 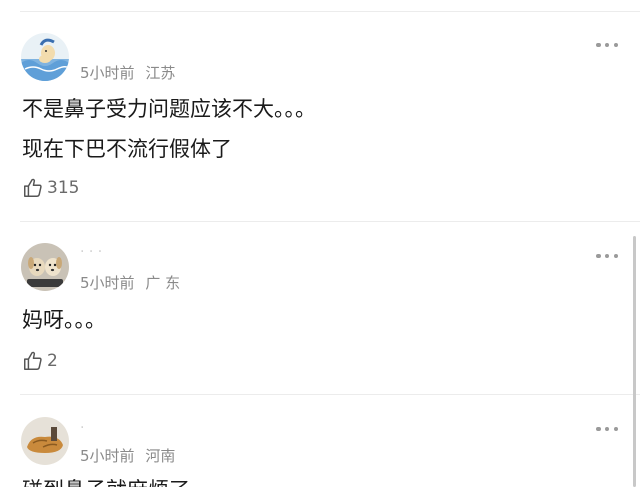 I want to click on two-puppies-avatar, so click(x=45, y=267).